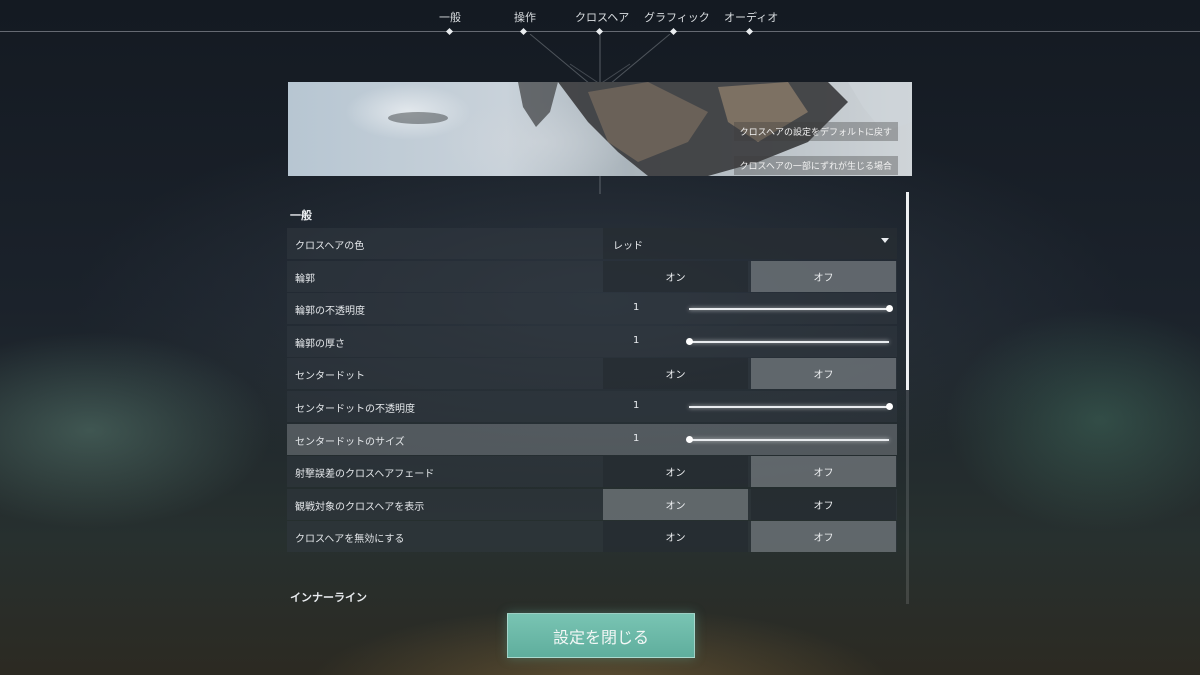 Image resolution: width=1200 pixels, height=675 pixels. I want to click on tab-audio: オーディオ, so click(751, 17).